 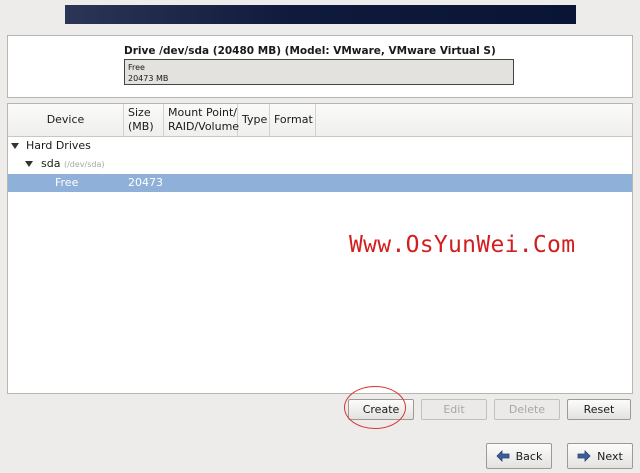 I want to click on column-mount-point: Mount Point/ RAID/Volume, so click(x=201, y=120).